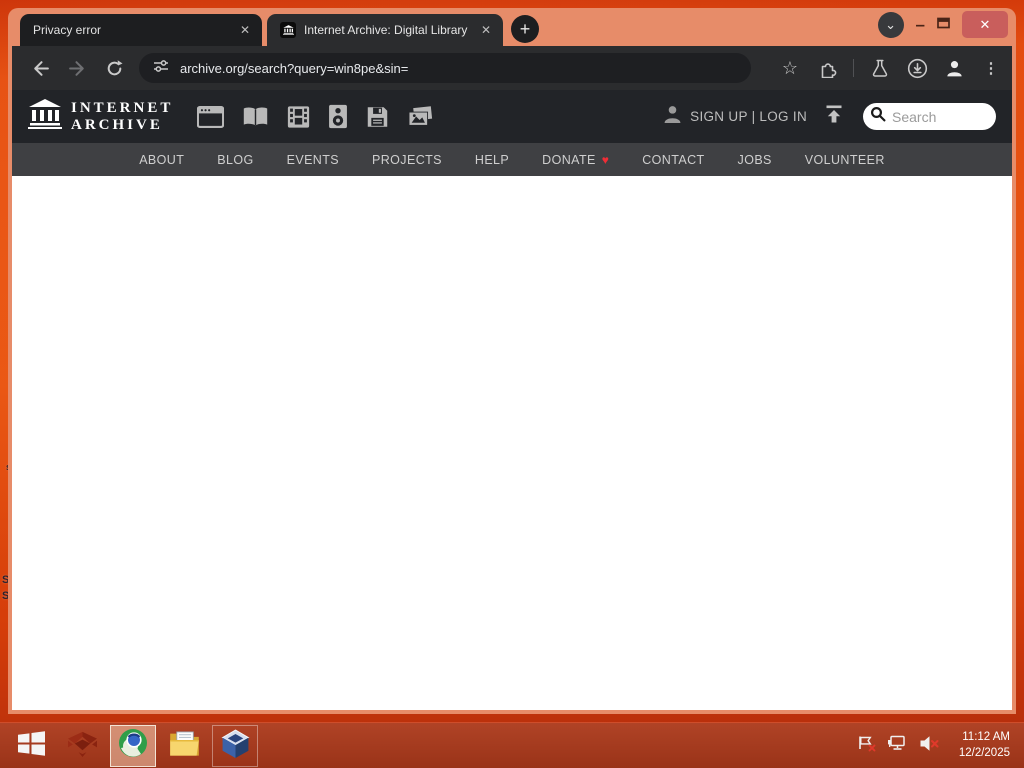 This screenshot has width=1024, height=768. I want to click on tab-internet-archive: Internet Archive: Digital Library ✕, so click(385, 30).